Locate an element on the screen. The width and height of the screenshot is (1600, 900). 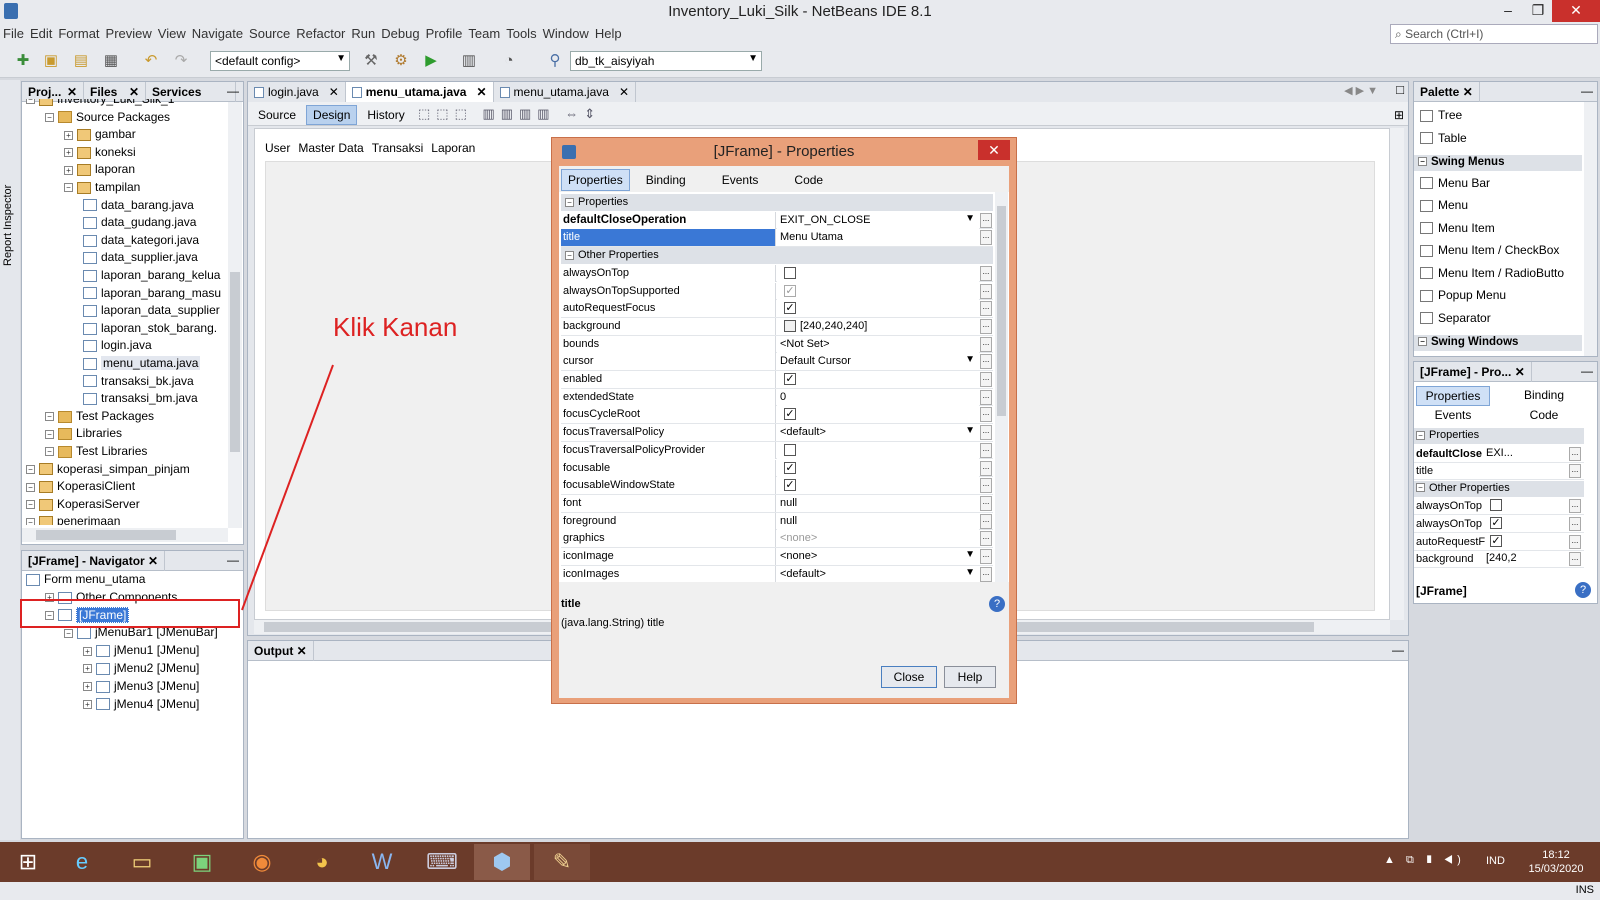
netbeans-taskbar-icon: ⬢ is located at coordinates (502, 862).